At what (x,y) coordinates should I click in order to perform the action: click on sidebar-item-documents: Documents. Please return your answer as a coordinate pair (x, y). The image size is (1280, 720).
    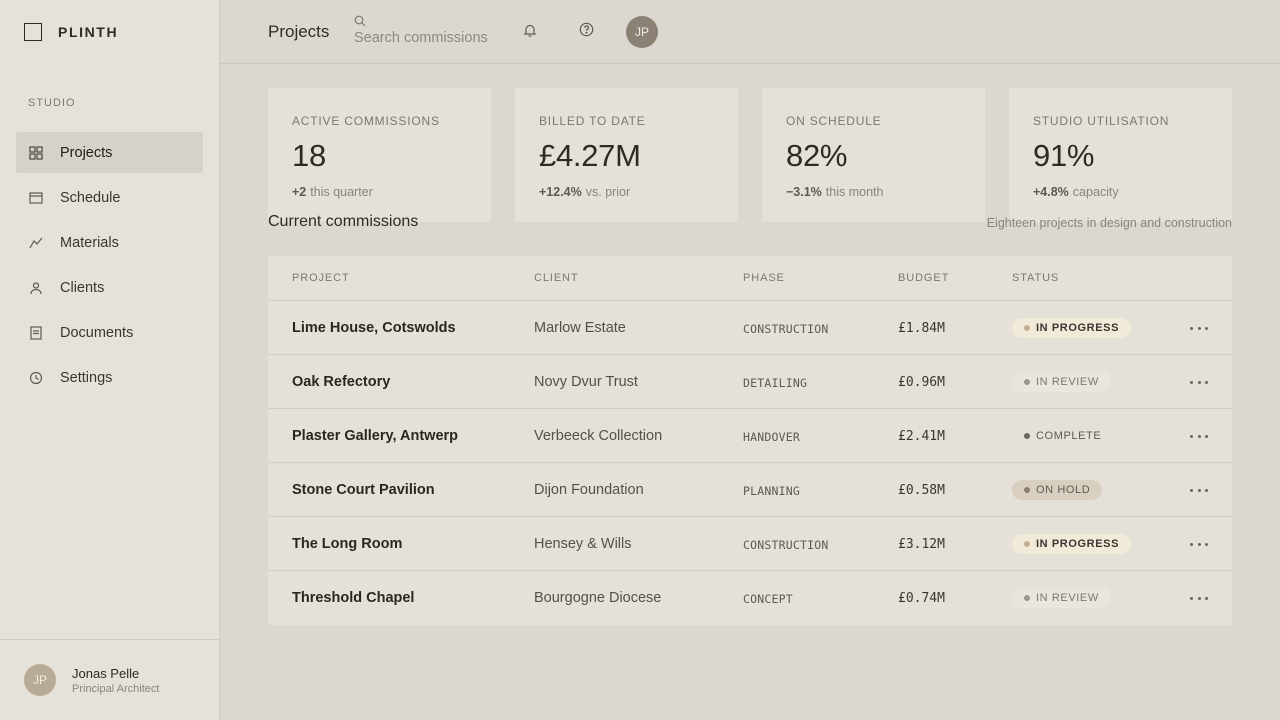
    Looking at the image, I should click on (109, 332).